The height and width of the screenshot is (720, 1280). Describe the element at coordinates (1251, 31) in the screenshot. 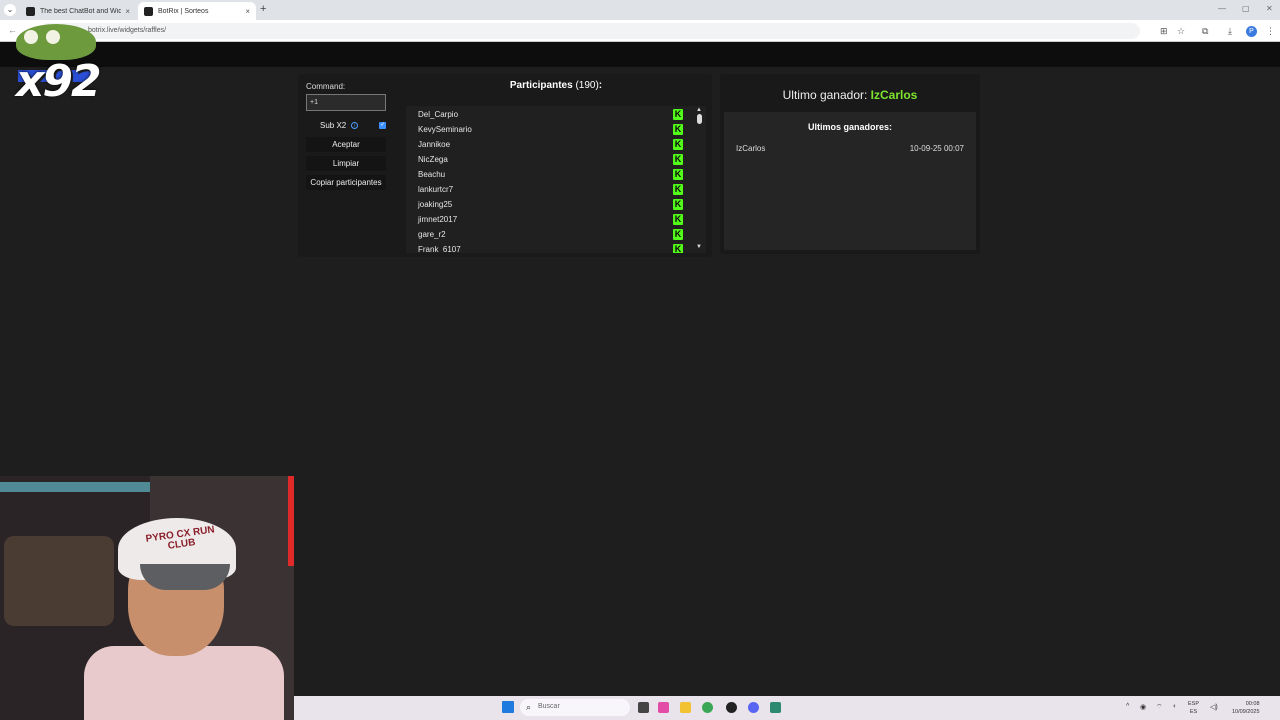

I see `profile-avatar: P` at that location.